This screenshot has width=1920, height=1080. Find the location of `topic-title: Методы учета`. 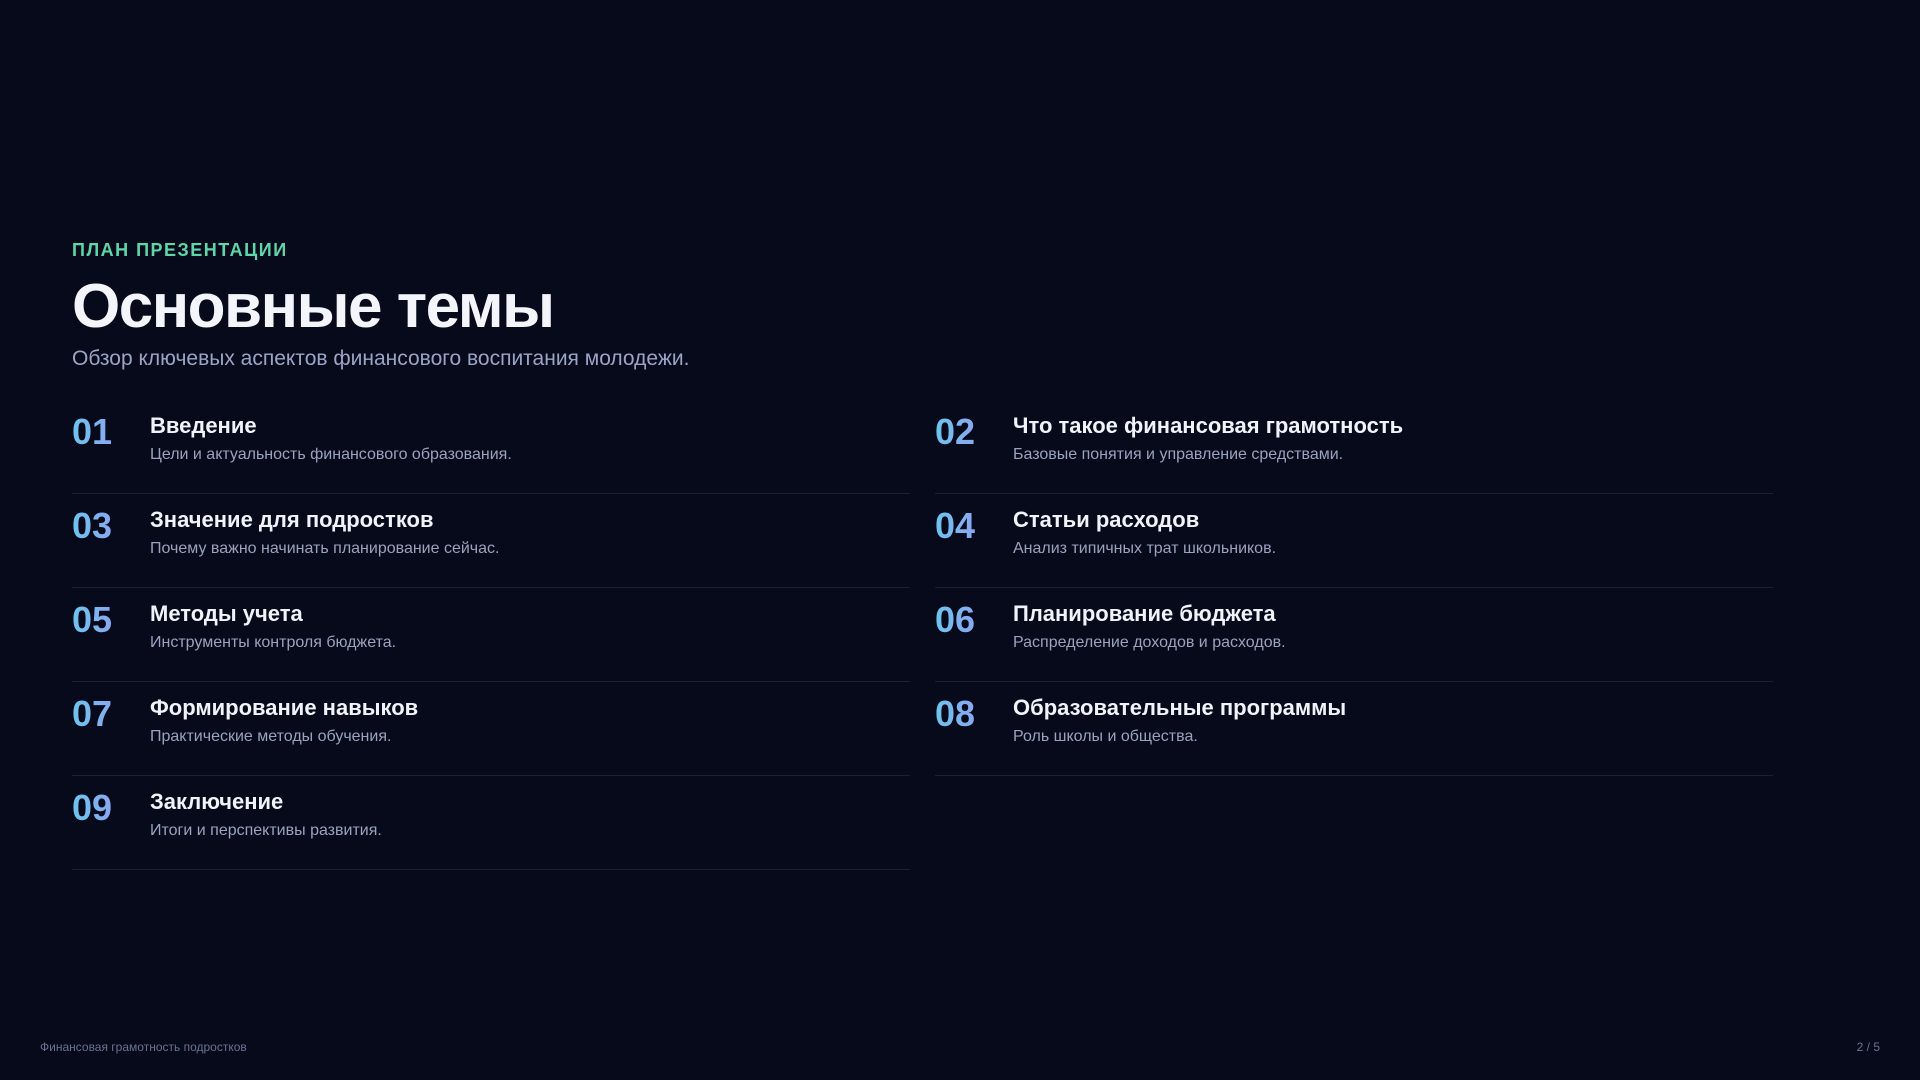

topic-title: Методы учета is located at coordinates (226, 613).